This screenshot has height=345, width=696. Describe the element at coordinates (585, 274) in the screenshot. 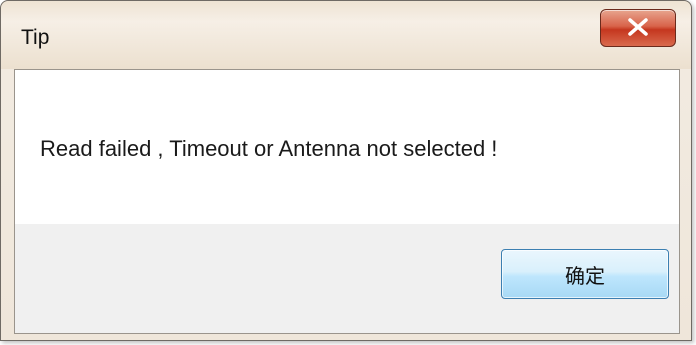

I see `ok-button: 确定` at that location.